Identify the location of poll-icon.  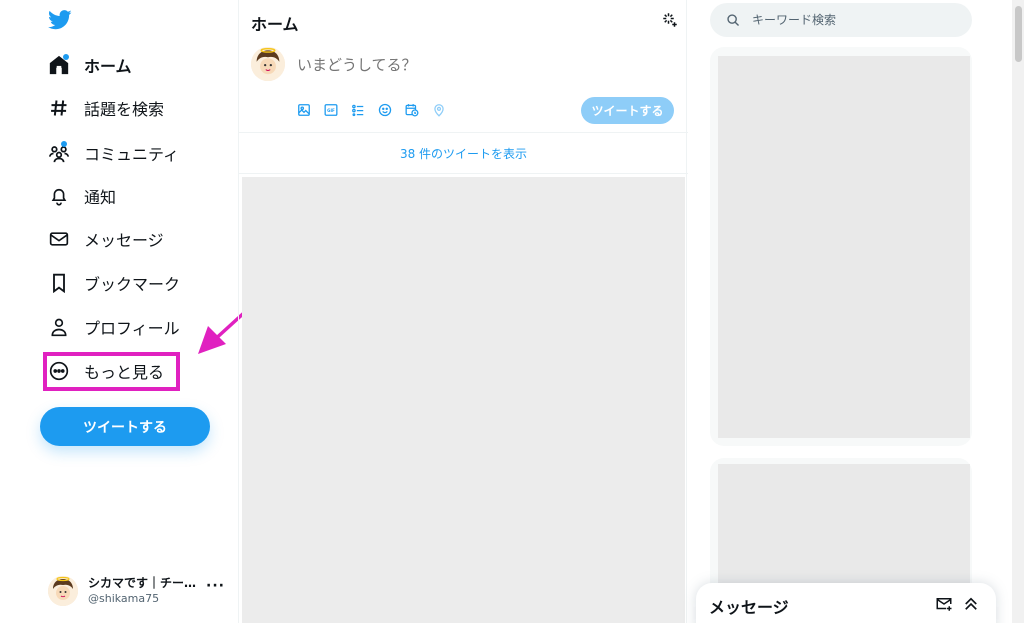
(364, 110).